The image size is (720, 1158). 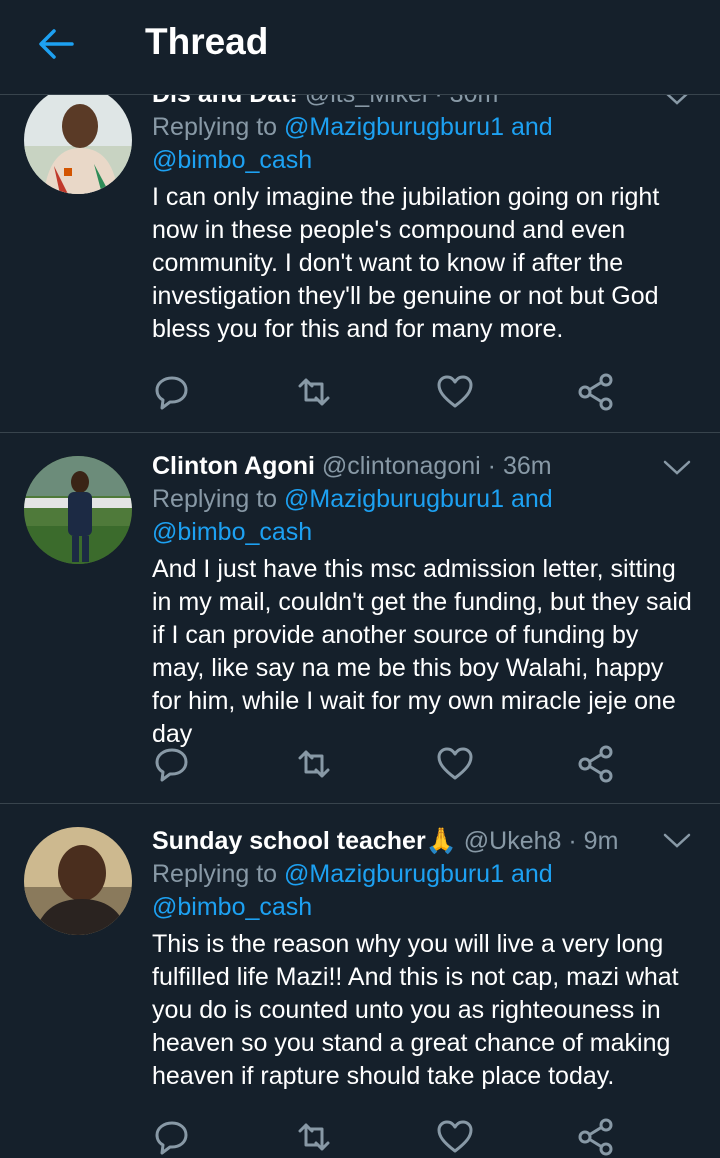 What do you see at coordinates (513, 841) in the screenshot?
I see `handle: @Ukeh8` at bounding box center [513, 841].